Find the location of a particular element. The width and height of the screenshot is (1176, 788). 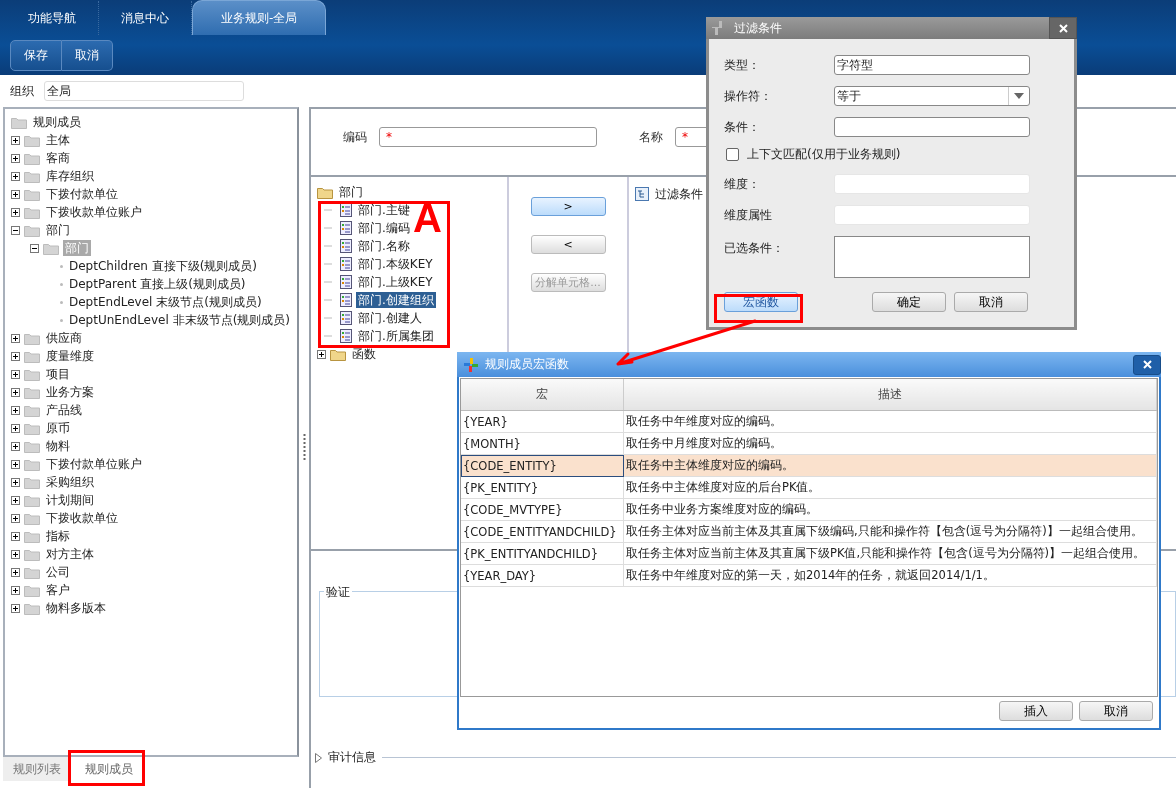

field-item: 部门.本级KEY is located at coordinates (395, 264).